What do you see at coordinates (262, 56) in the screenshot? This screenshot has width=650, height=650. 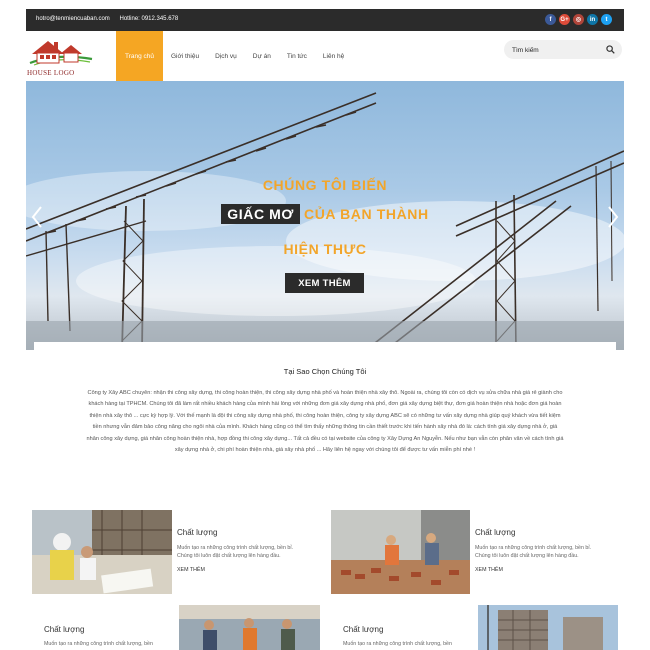 I see `nav-item-projects: Dự án` at bounding box center [262, 56].